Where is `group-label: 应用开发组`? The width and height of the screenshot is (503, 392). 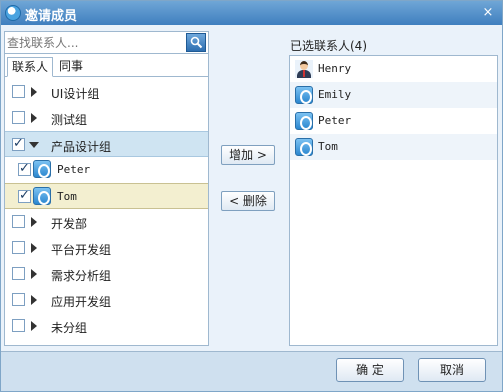 group-label: 应用开发组 is located at coordinates (81, 302).